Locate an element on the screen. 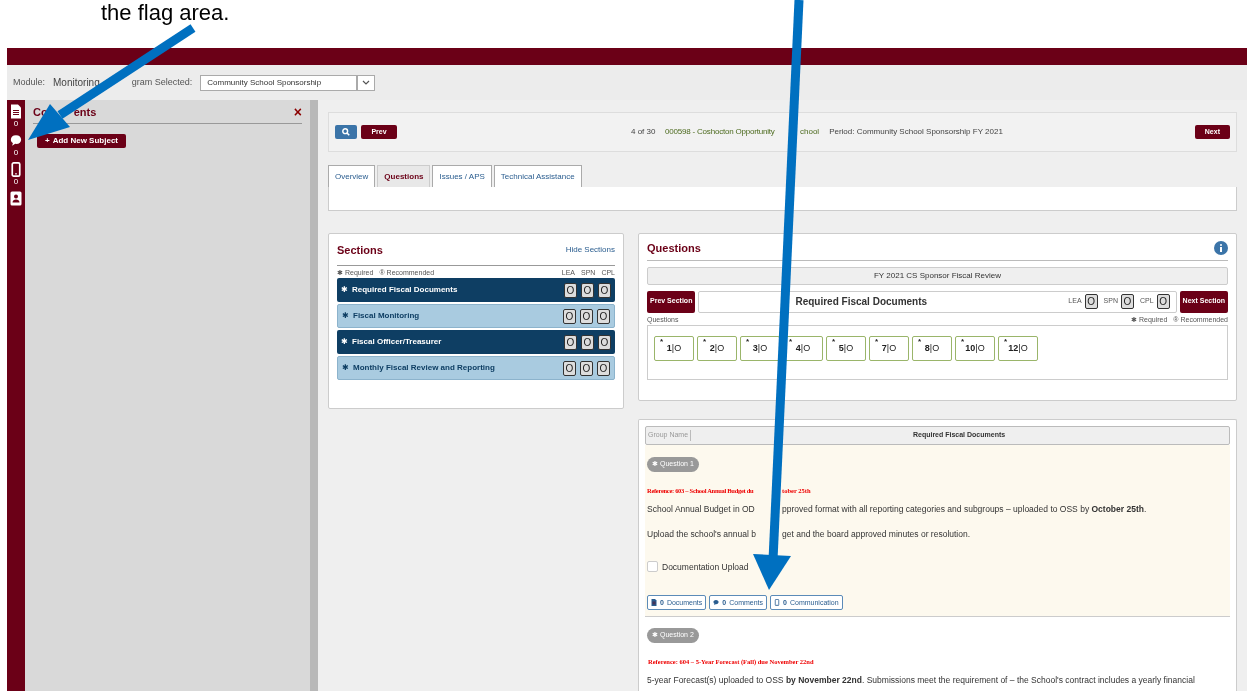  tile-number: 10 is located at coordinates (970, 348).